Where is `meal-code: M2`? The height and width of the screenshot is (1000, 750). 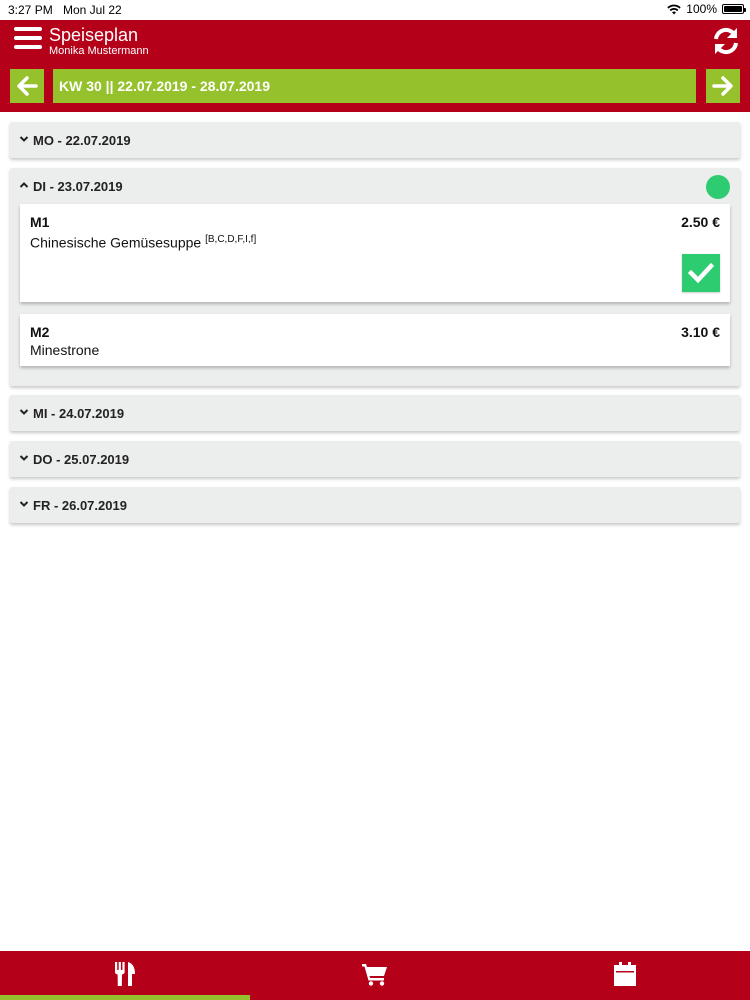 meal-code: M2 is located at coordinates (40, 332).